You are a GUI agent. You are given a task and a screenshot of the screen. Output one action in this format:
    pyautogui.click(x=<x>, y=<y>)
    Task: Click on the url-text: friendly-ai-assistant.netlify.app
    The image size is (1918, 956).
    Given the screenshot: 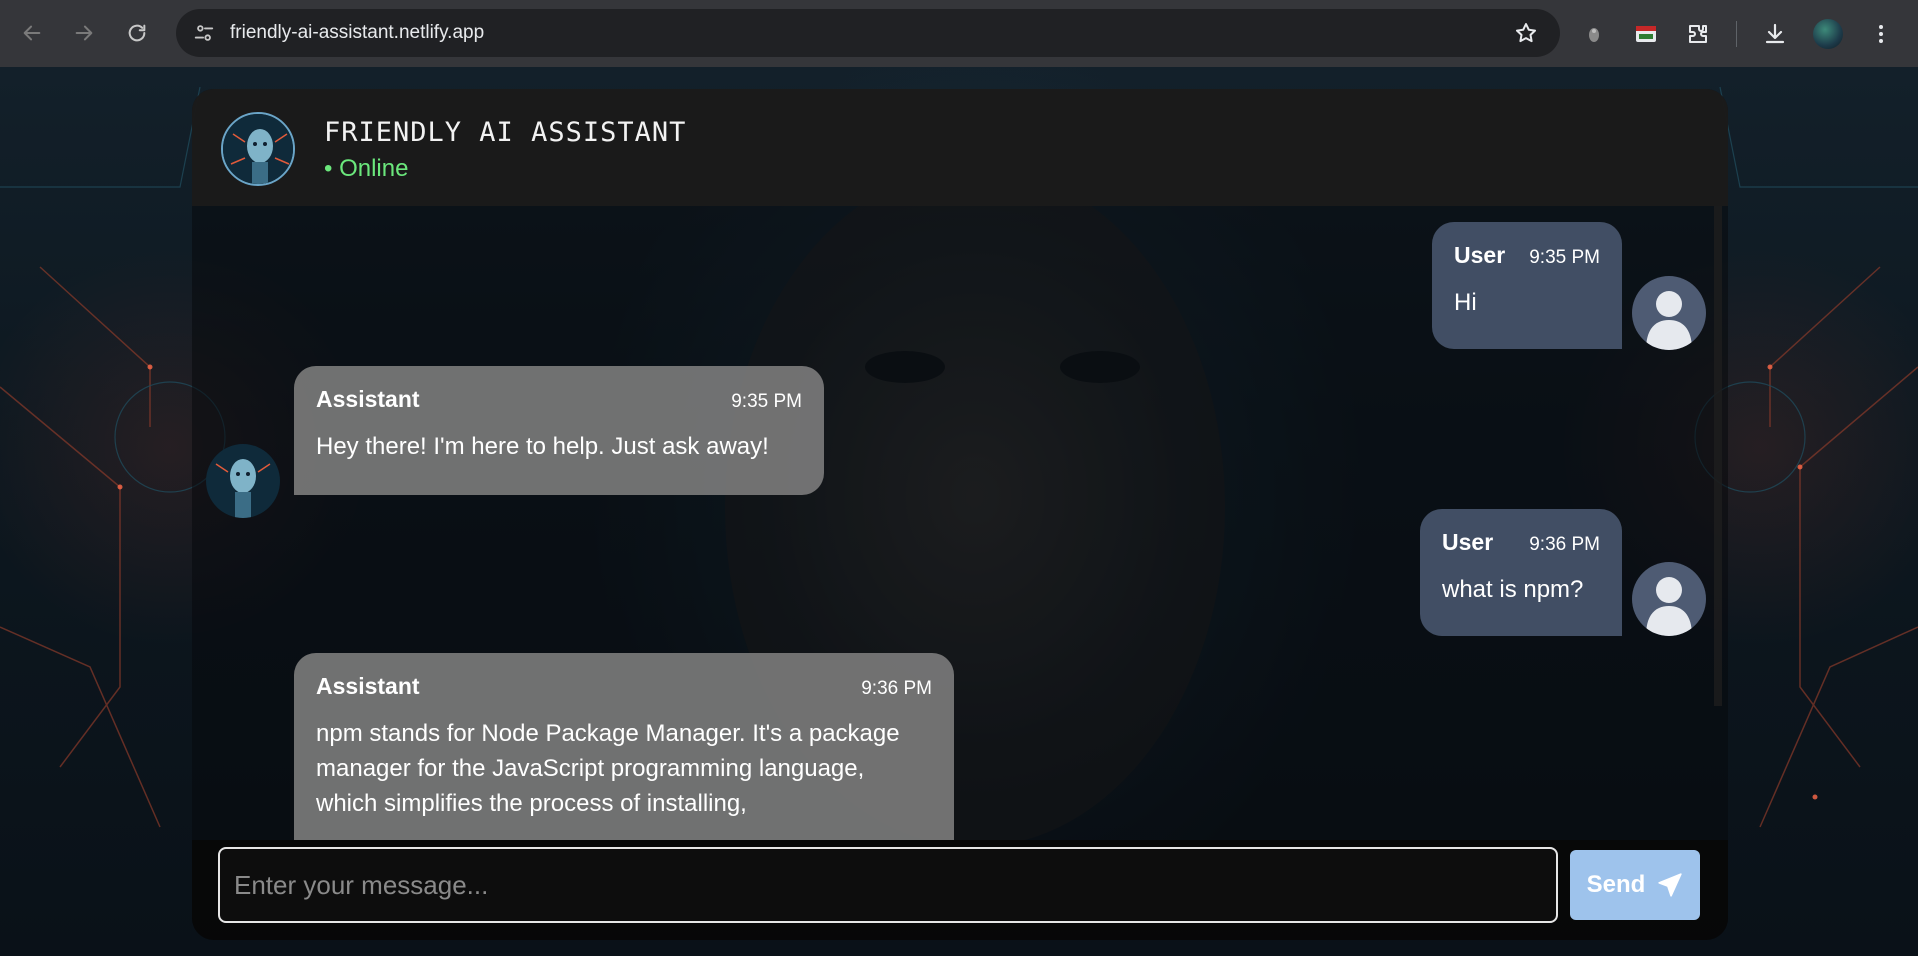 What is the action you would take?
    pyautogui.click(x=357, y=33)
    